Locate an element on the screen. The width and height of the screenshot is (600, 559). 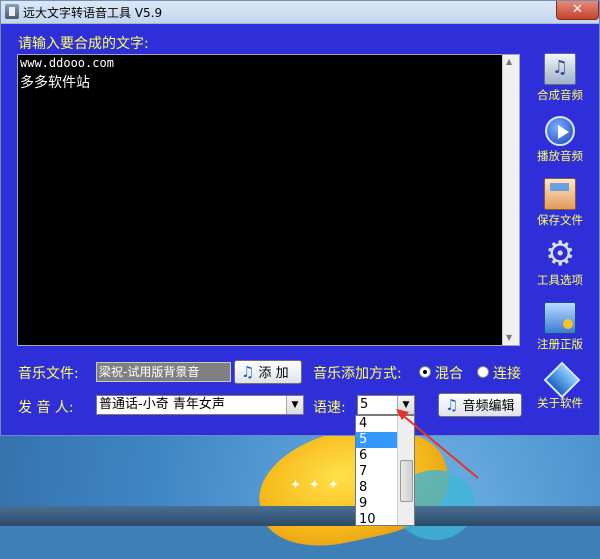
annotation-arrow is located at coordinates (437, 444).